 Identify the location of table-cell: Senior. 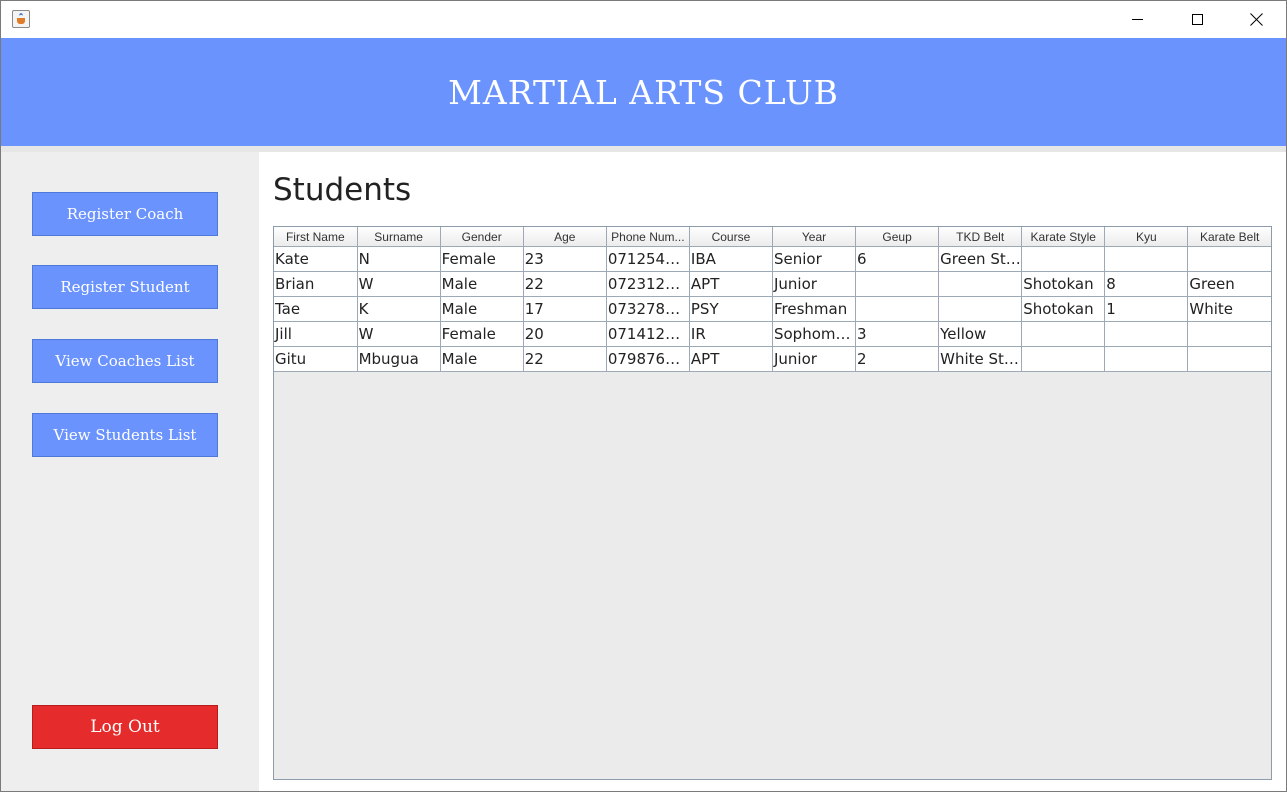
(814, 259).